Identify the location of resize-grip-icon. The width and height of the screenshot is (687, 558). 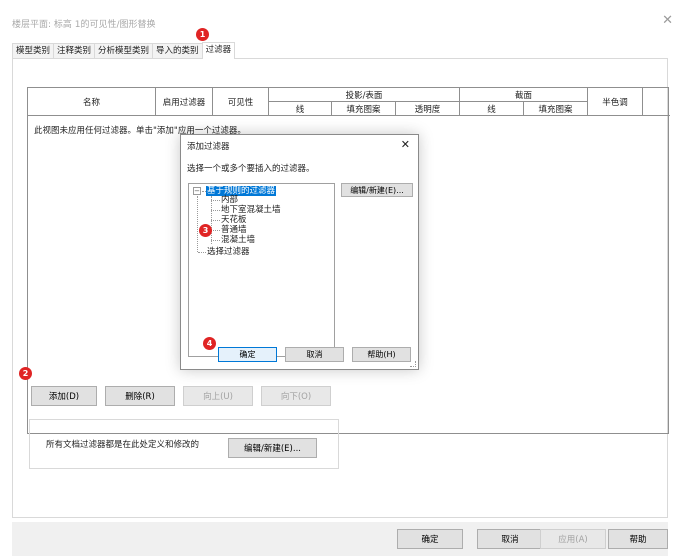
(413, 364).